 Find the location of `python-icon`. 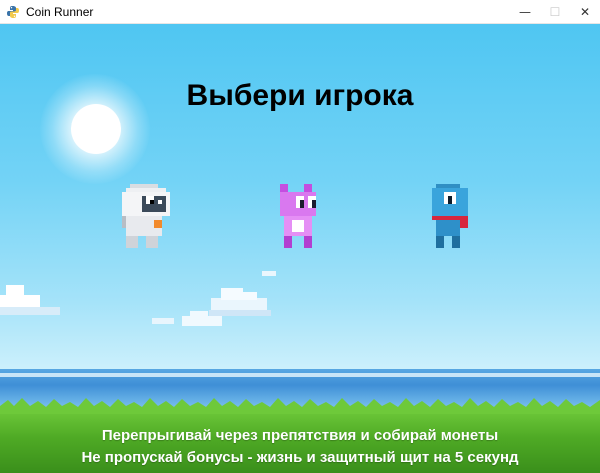

python-icon is located at coordinates (13, 12).